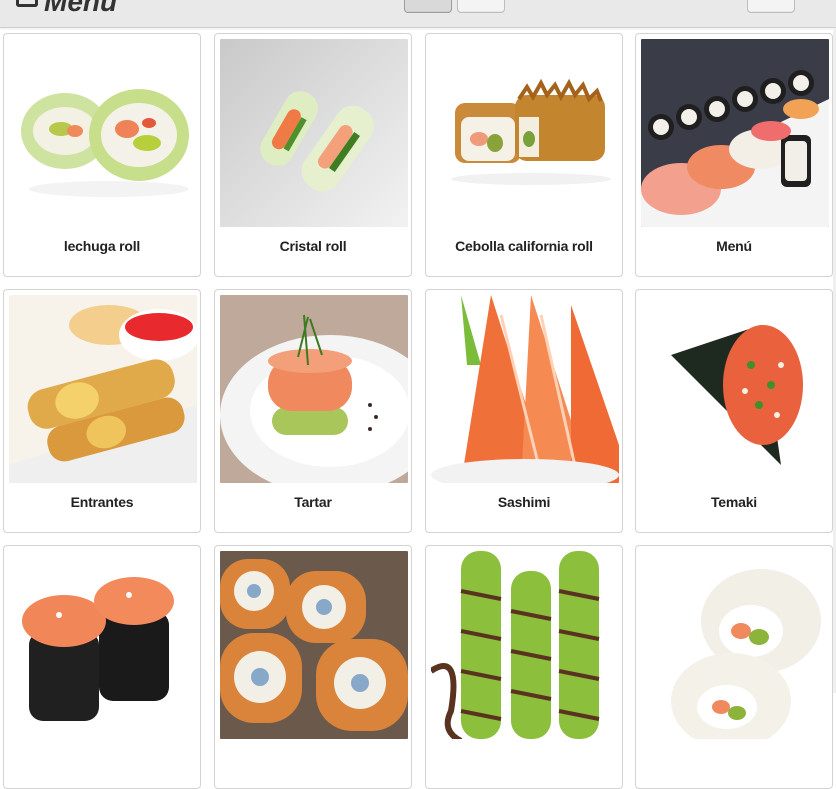 The image size is (836, 789). What do you see at coordinates (735, 133) in the screenshot?
I see `sushi-platter-image` at bounding box center [735, 133].